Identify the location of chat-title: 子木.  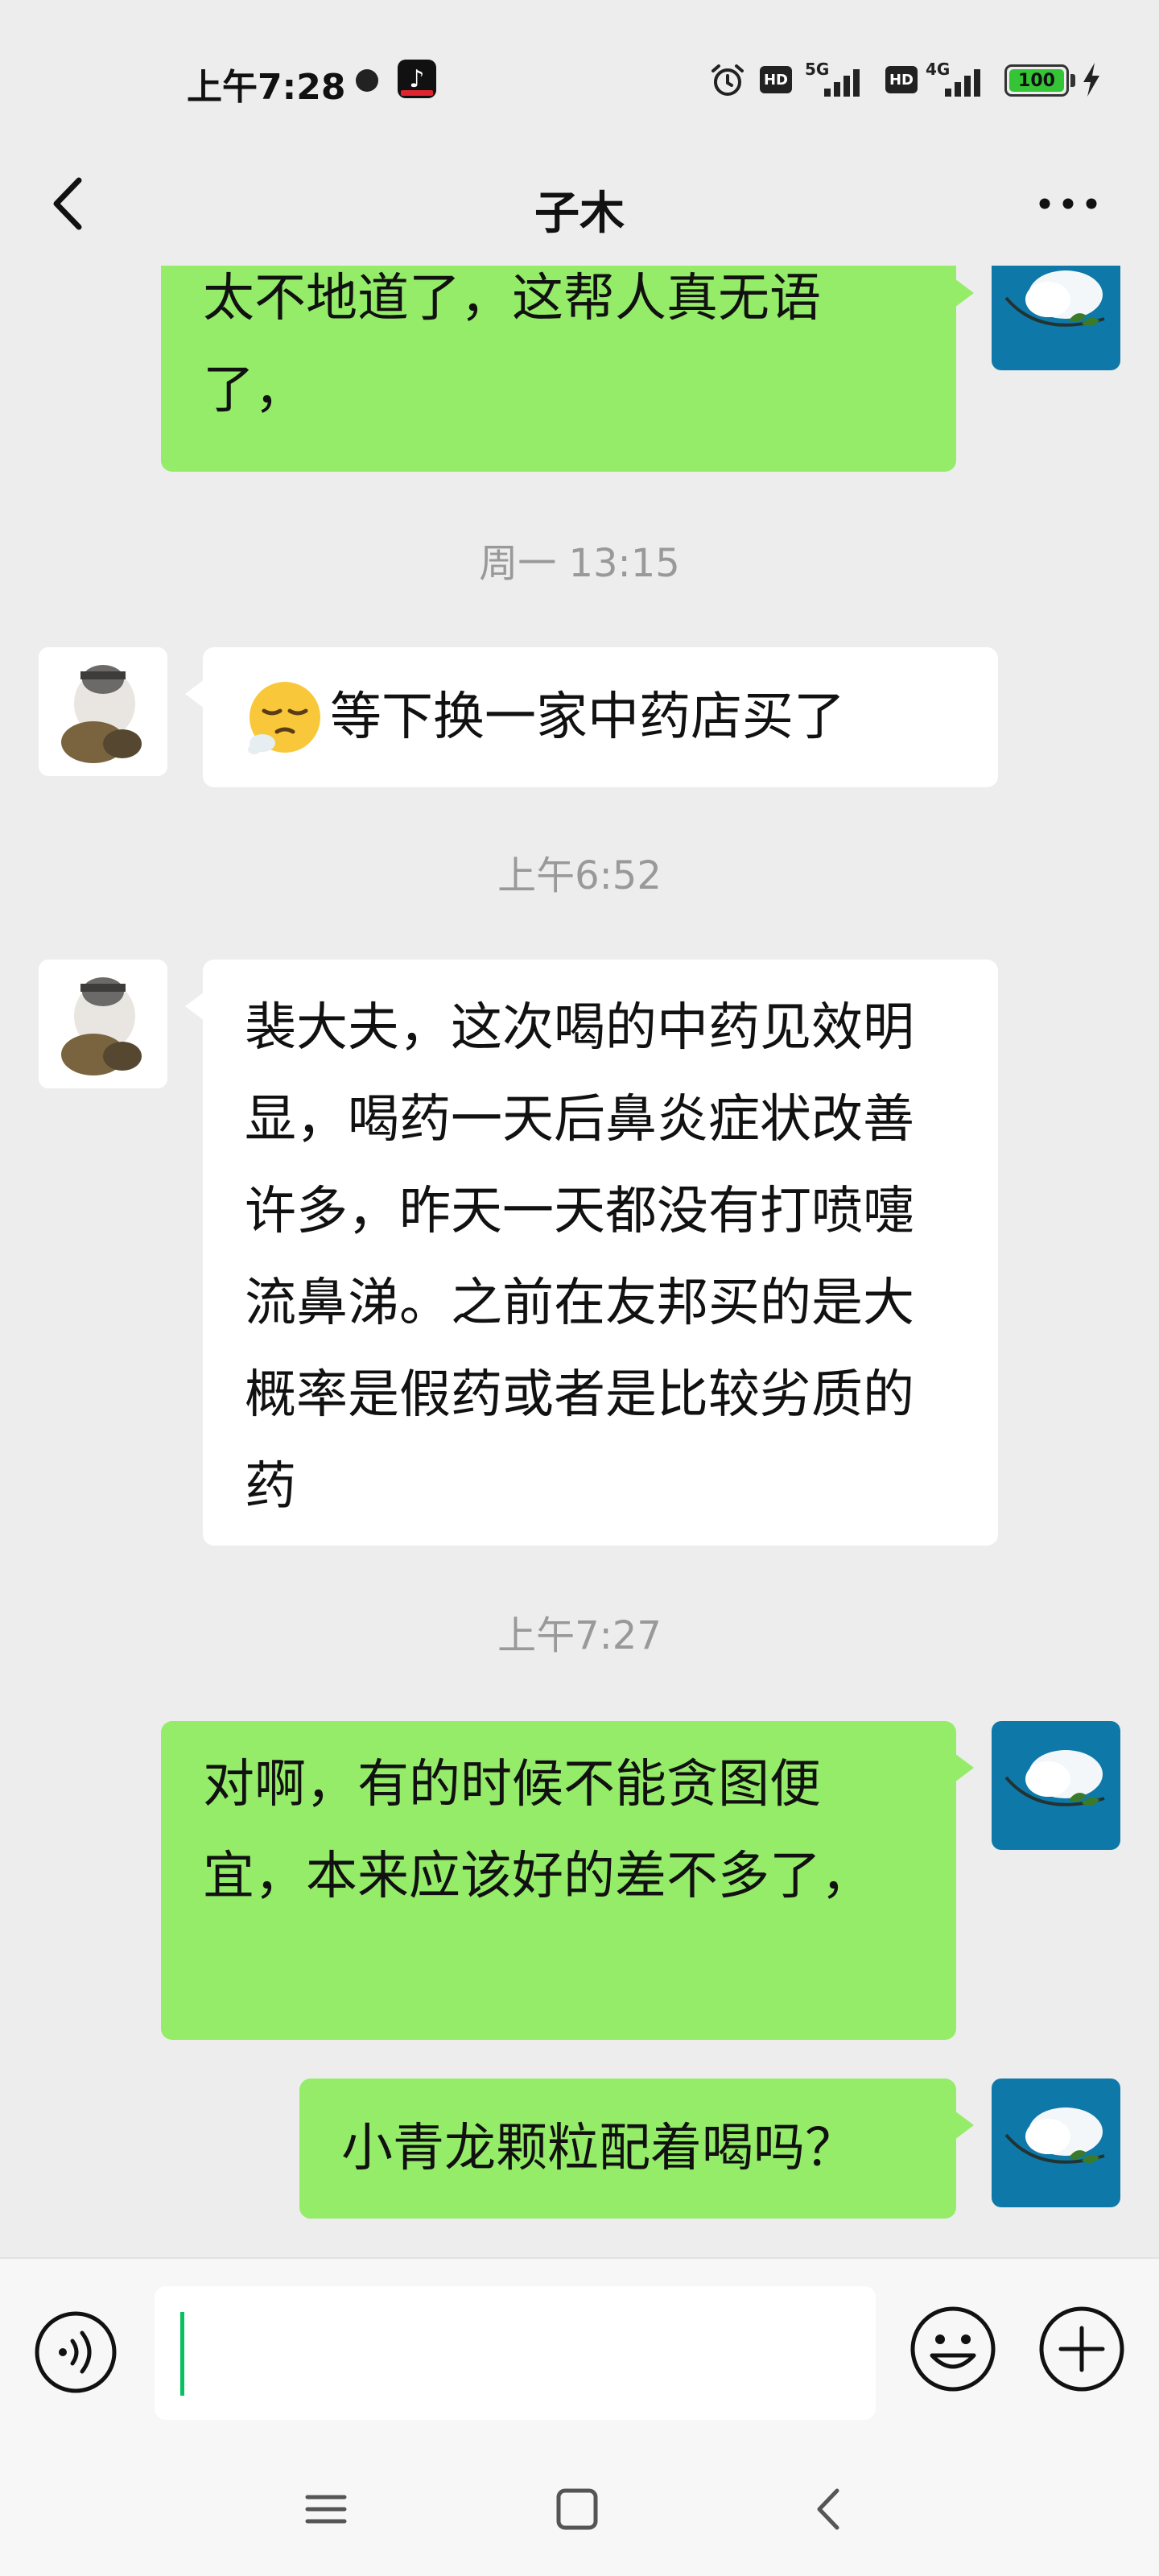
(579, 214).